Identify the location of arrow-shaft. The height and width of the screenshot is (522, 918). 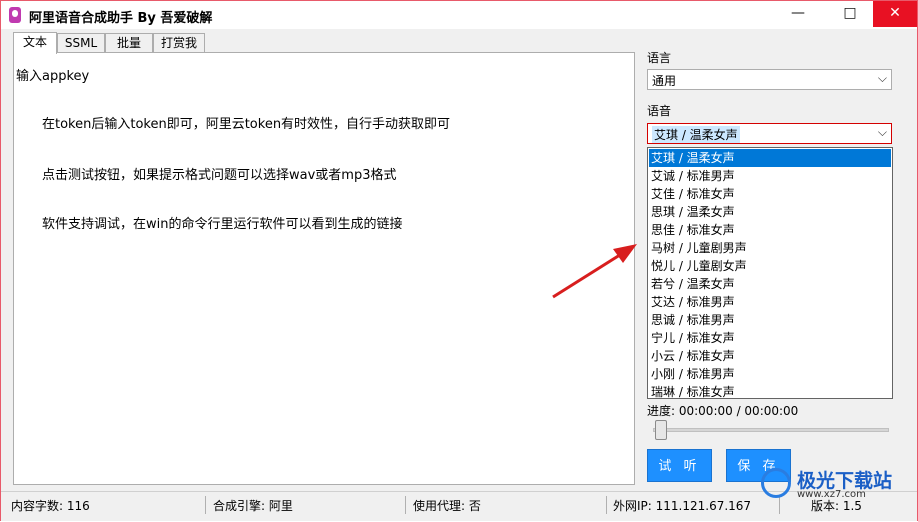
(588, 275).